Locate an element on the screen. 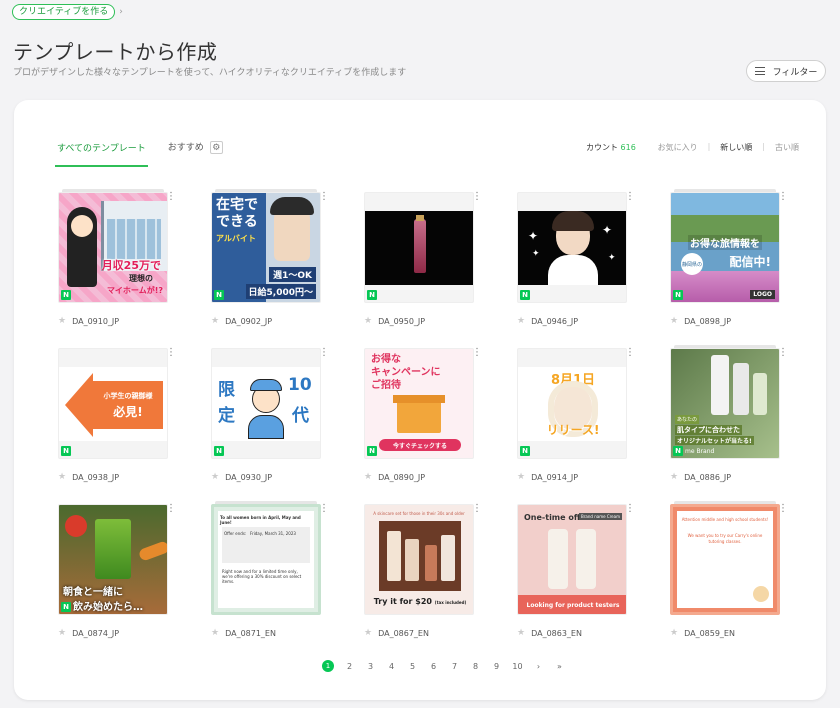 The image size is (840, 708). n-badge-icon: N is located at coordinates (678, 295).